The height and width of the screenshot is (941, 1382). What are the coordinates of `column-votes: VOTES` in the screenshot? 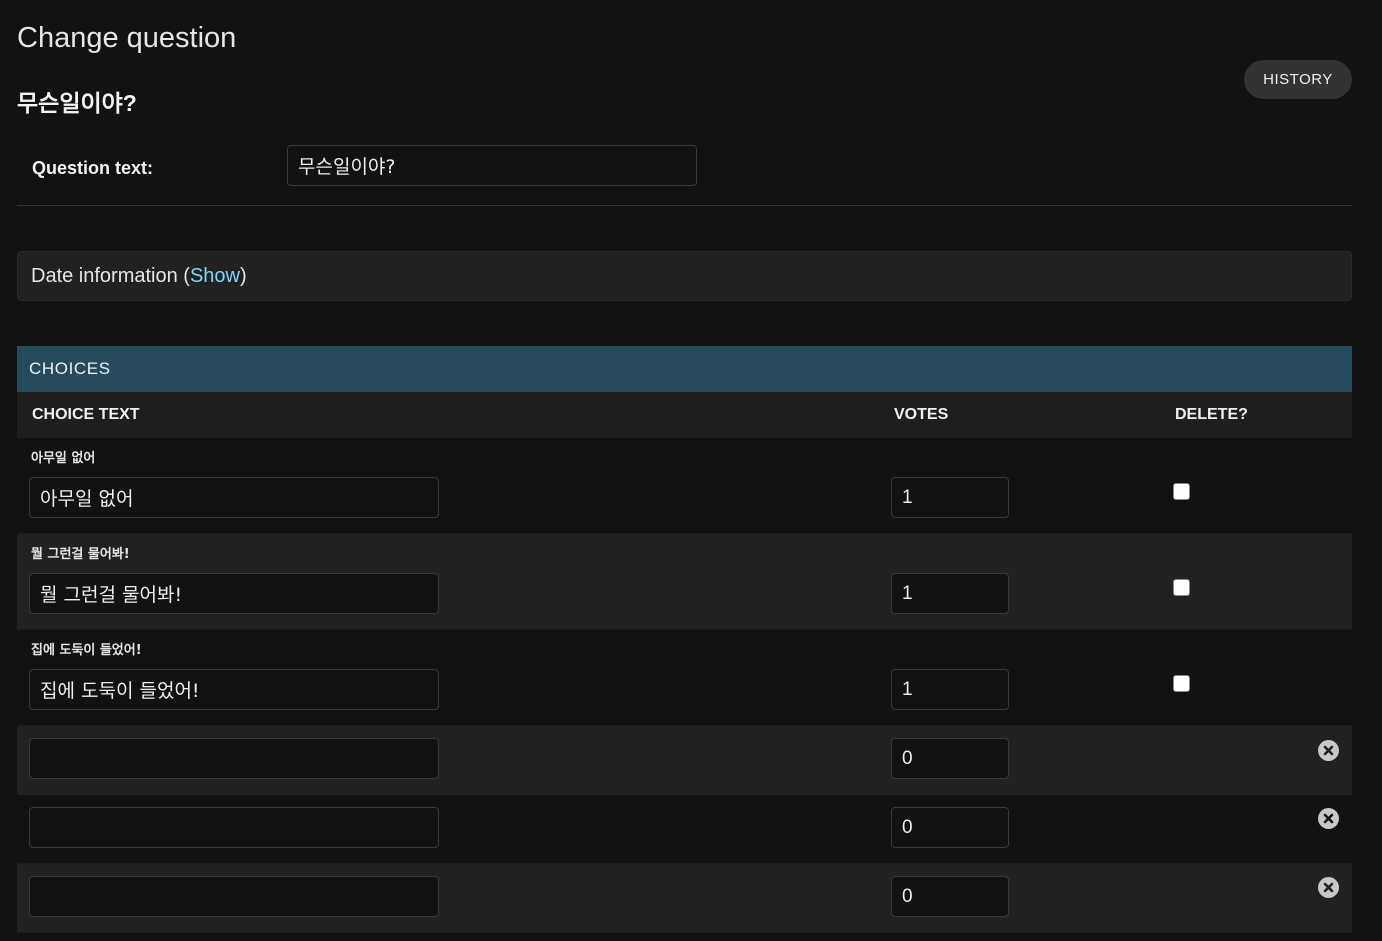 It's located at (921, 414).